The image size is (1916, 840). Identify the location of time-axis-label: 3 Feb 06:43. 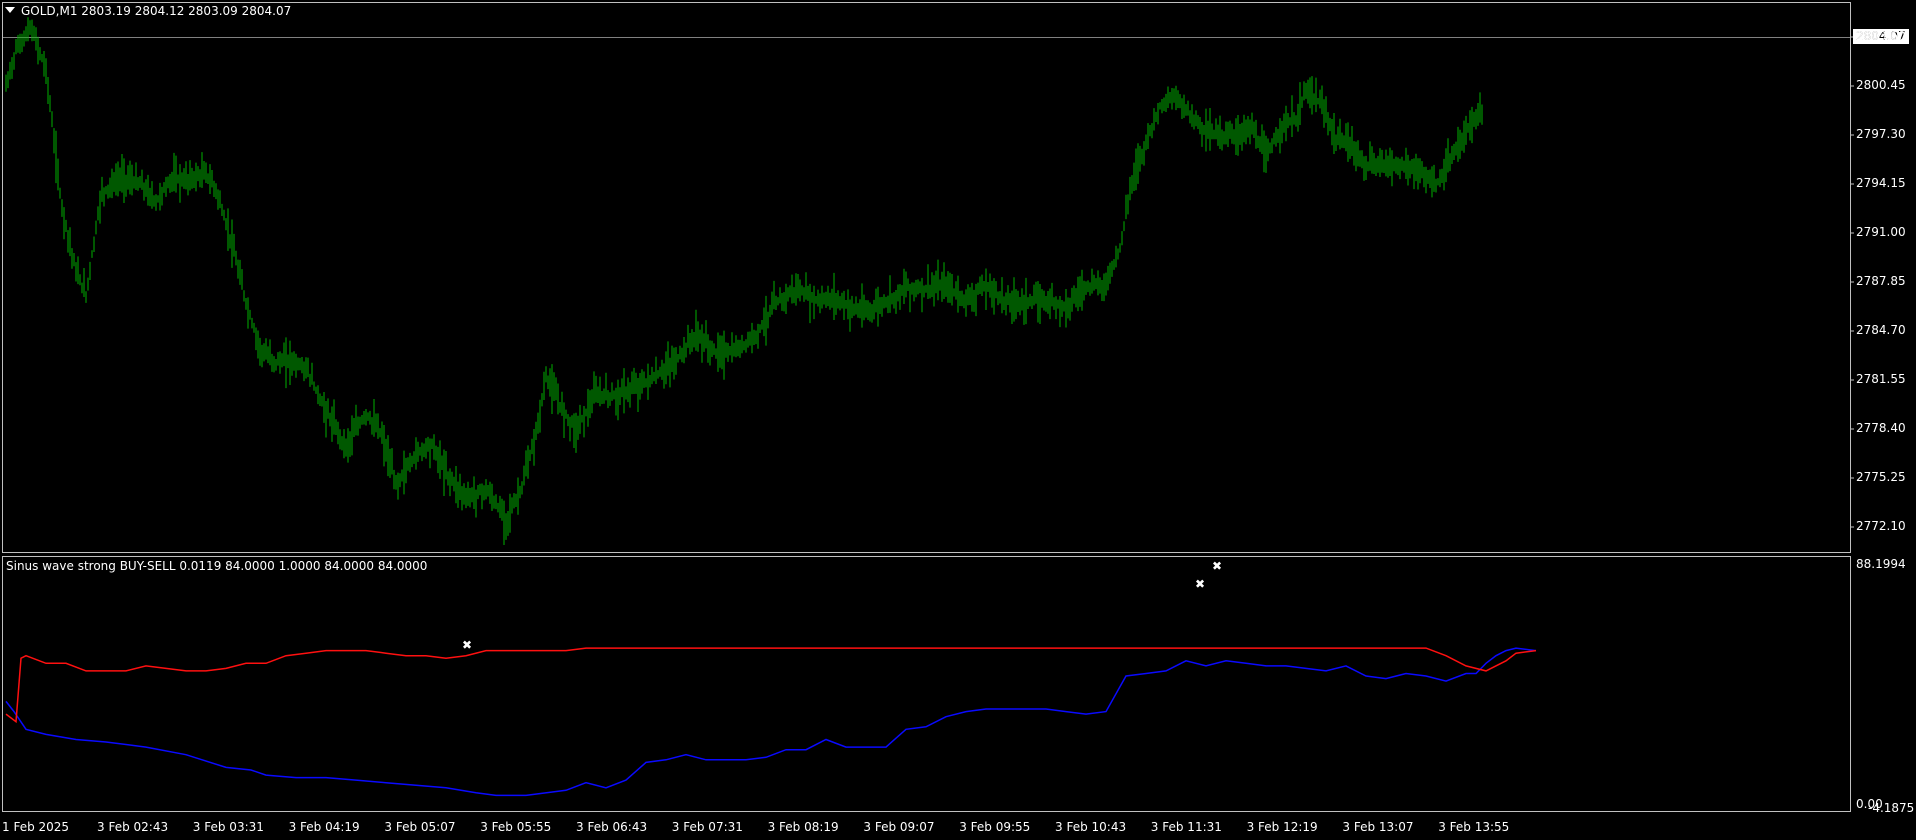
(612, 827).